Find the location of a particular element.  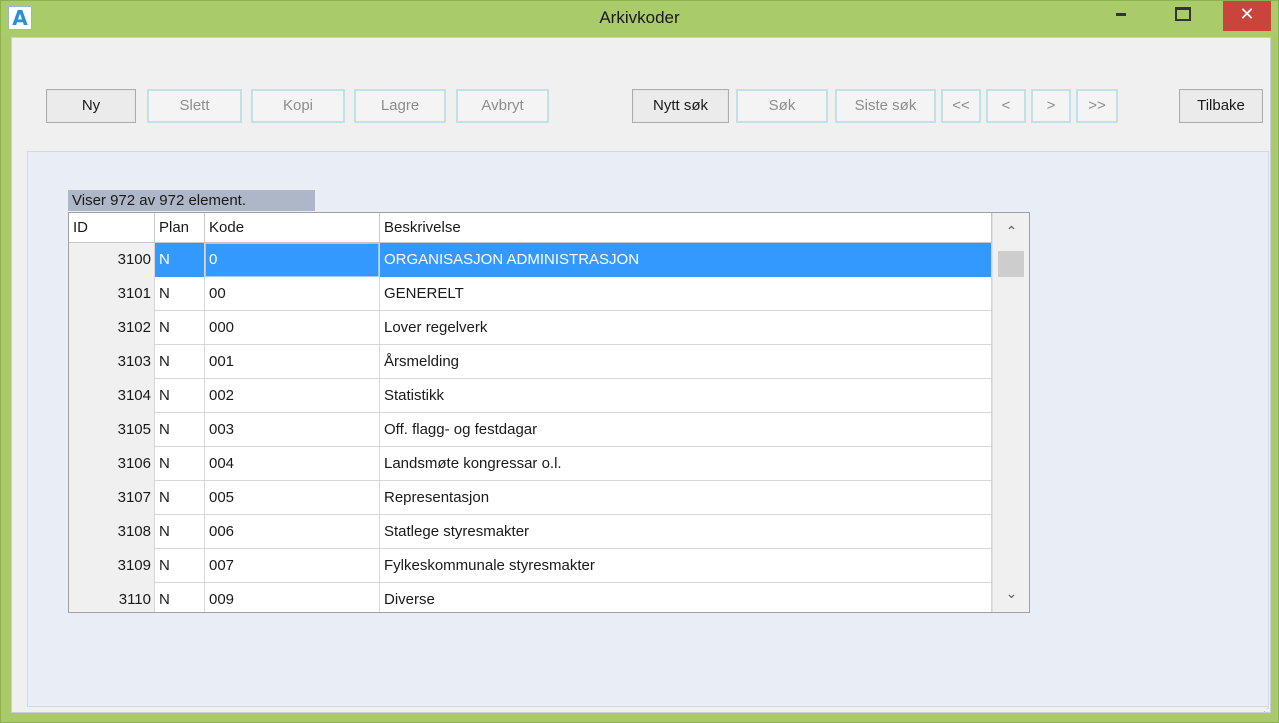

table-row: 3110 N 009 Diverse is located at coordinates (530, 597).